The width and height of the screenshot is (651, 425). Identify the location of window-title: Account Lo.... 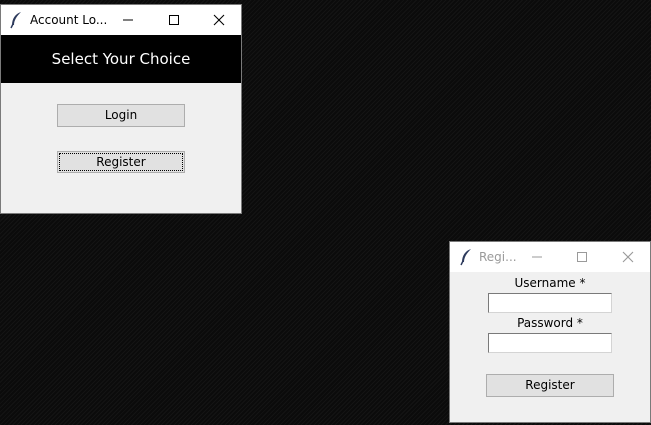
(69, 20).